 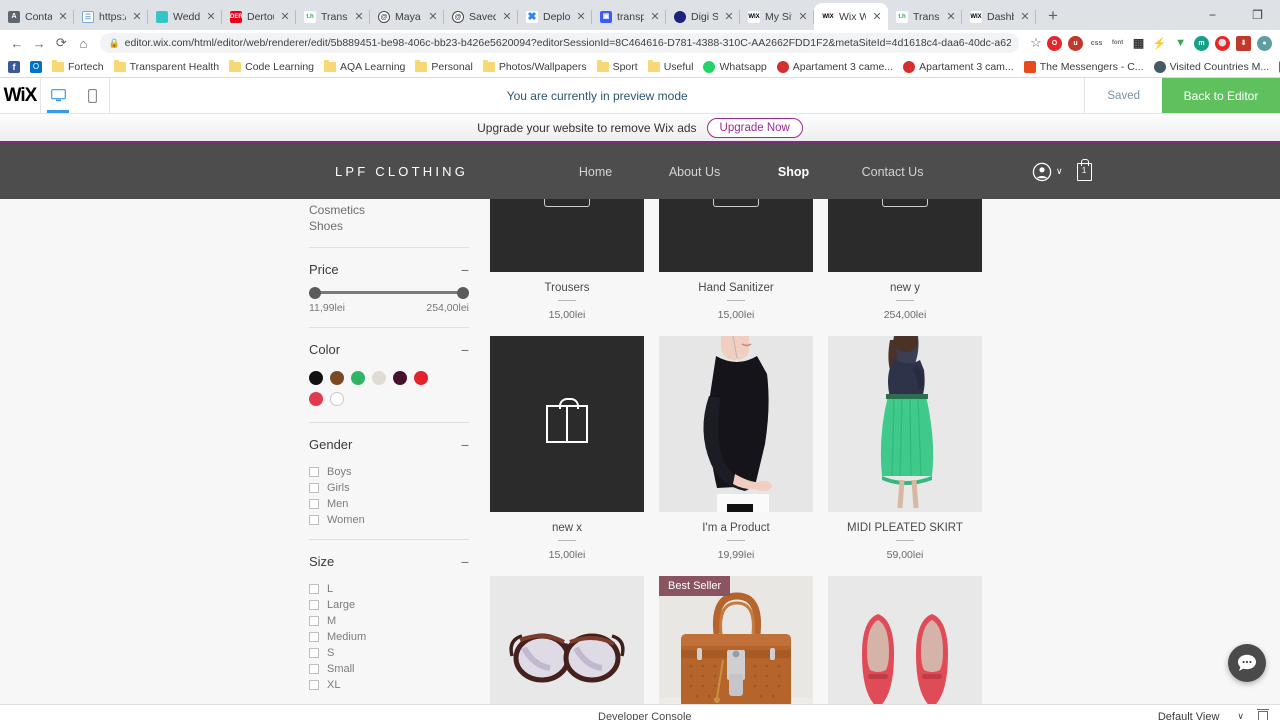 What do you see at coordinates (1138, 43) in the screenshot?
I see `grid-icon: ▦` at bounding box center [1138, 43].